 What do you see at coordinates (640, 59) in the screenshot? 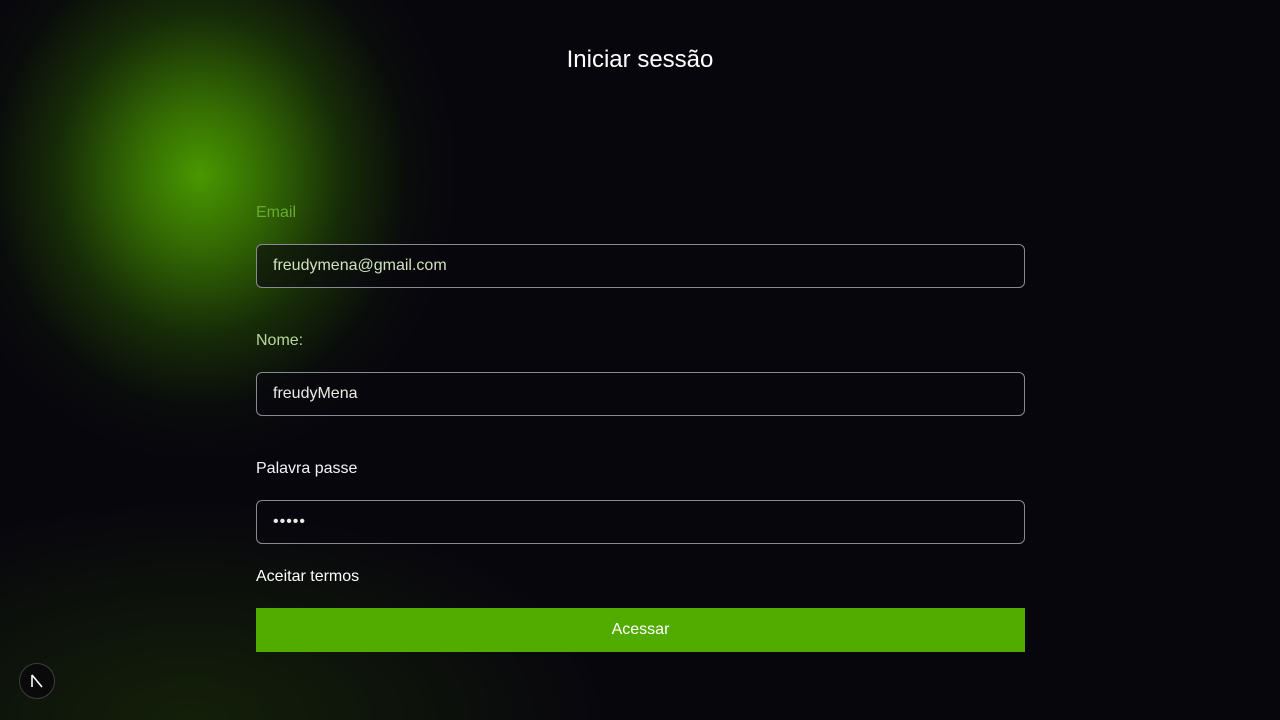
I see `page-title: Iniciar sessão` at bounding box center [640, 59].